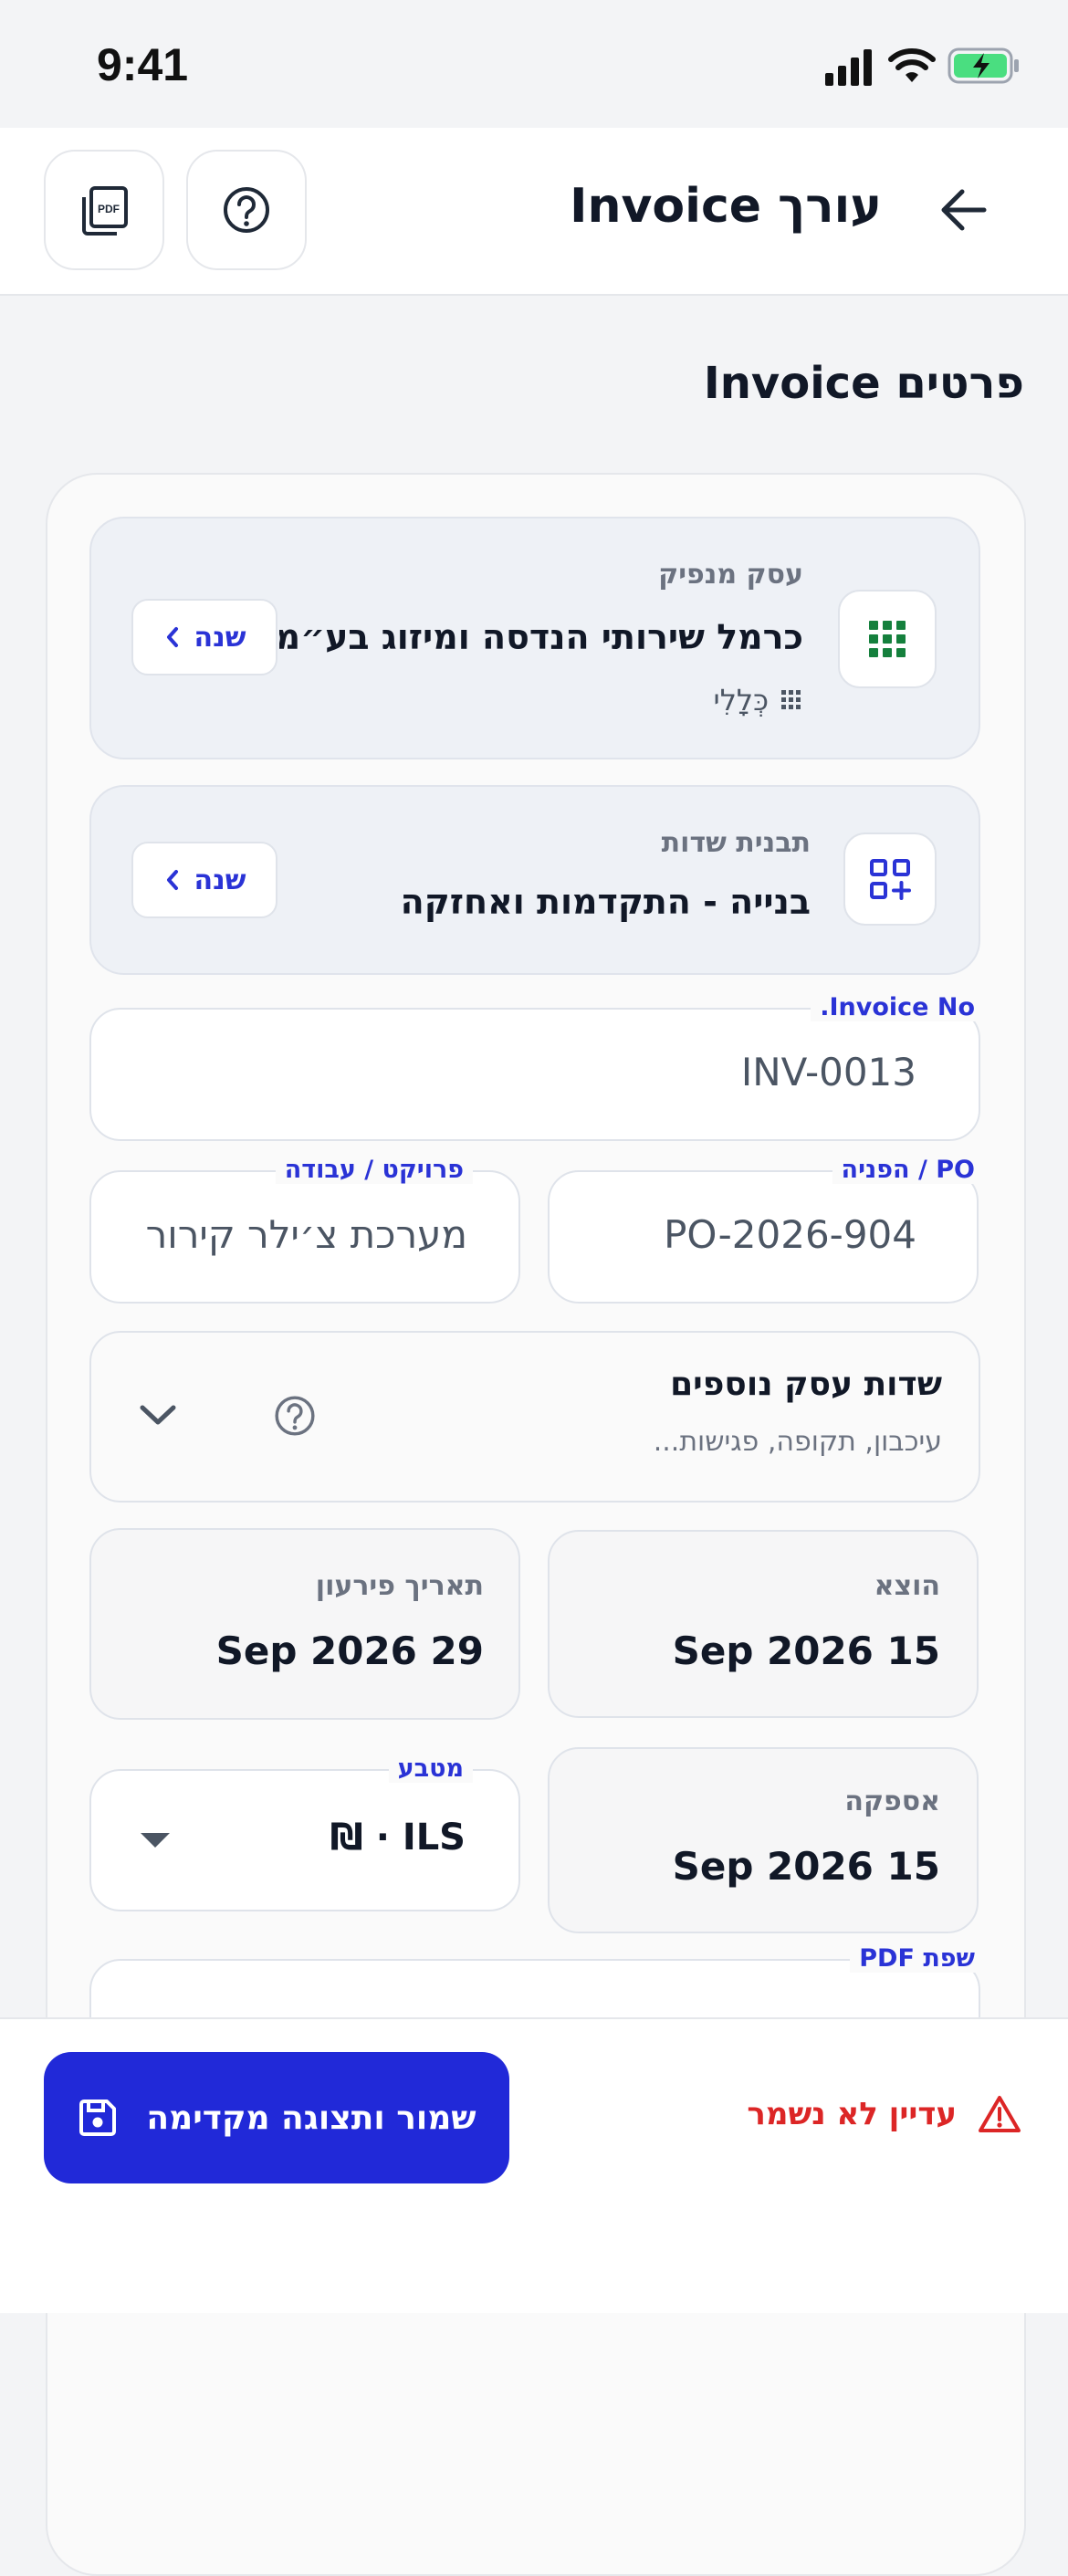 The height and width of the screenshot is (2576, 1068). I want to click on issuer-category: כְּלָלִי, so click(758, 700).